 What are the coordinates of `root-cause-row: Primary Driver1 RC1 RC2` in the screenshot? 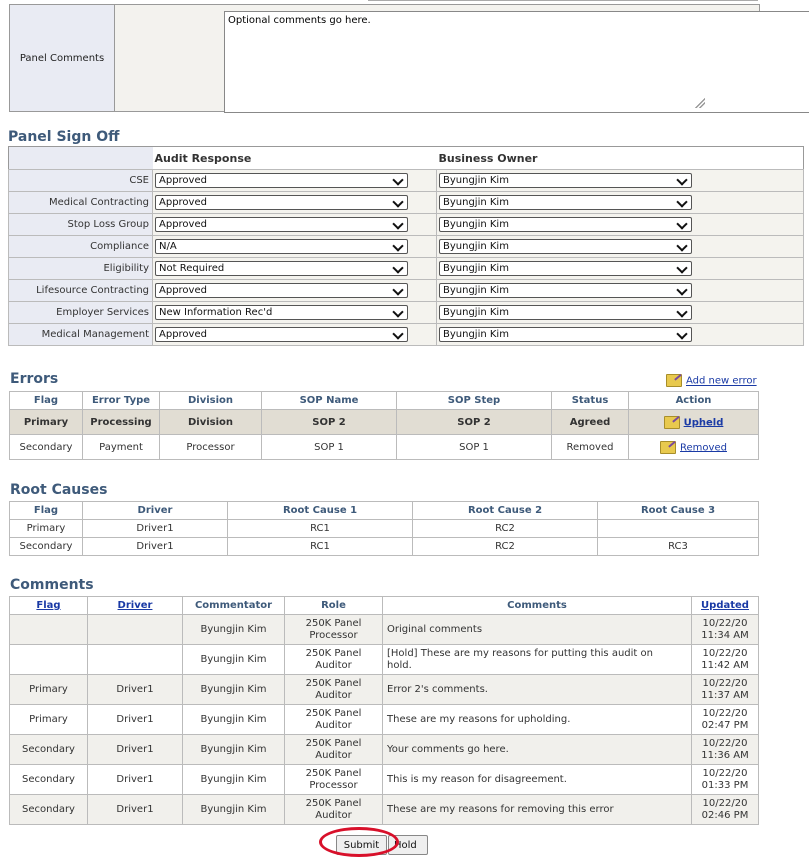 It's located at (384, 528).